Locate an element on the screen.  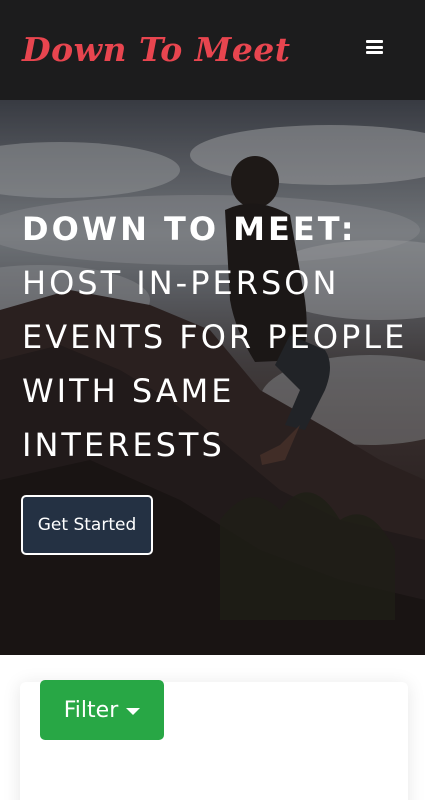
caret-down-icon is located at coordinates (133, 711).